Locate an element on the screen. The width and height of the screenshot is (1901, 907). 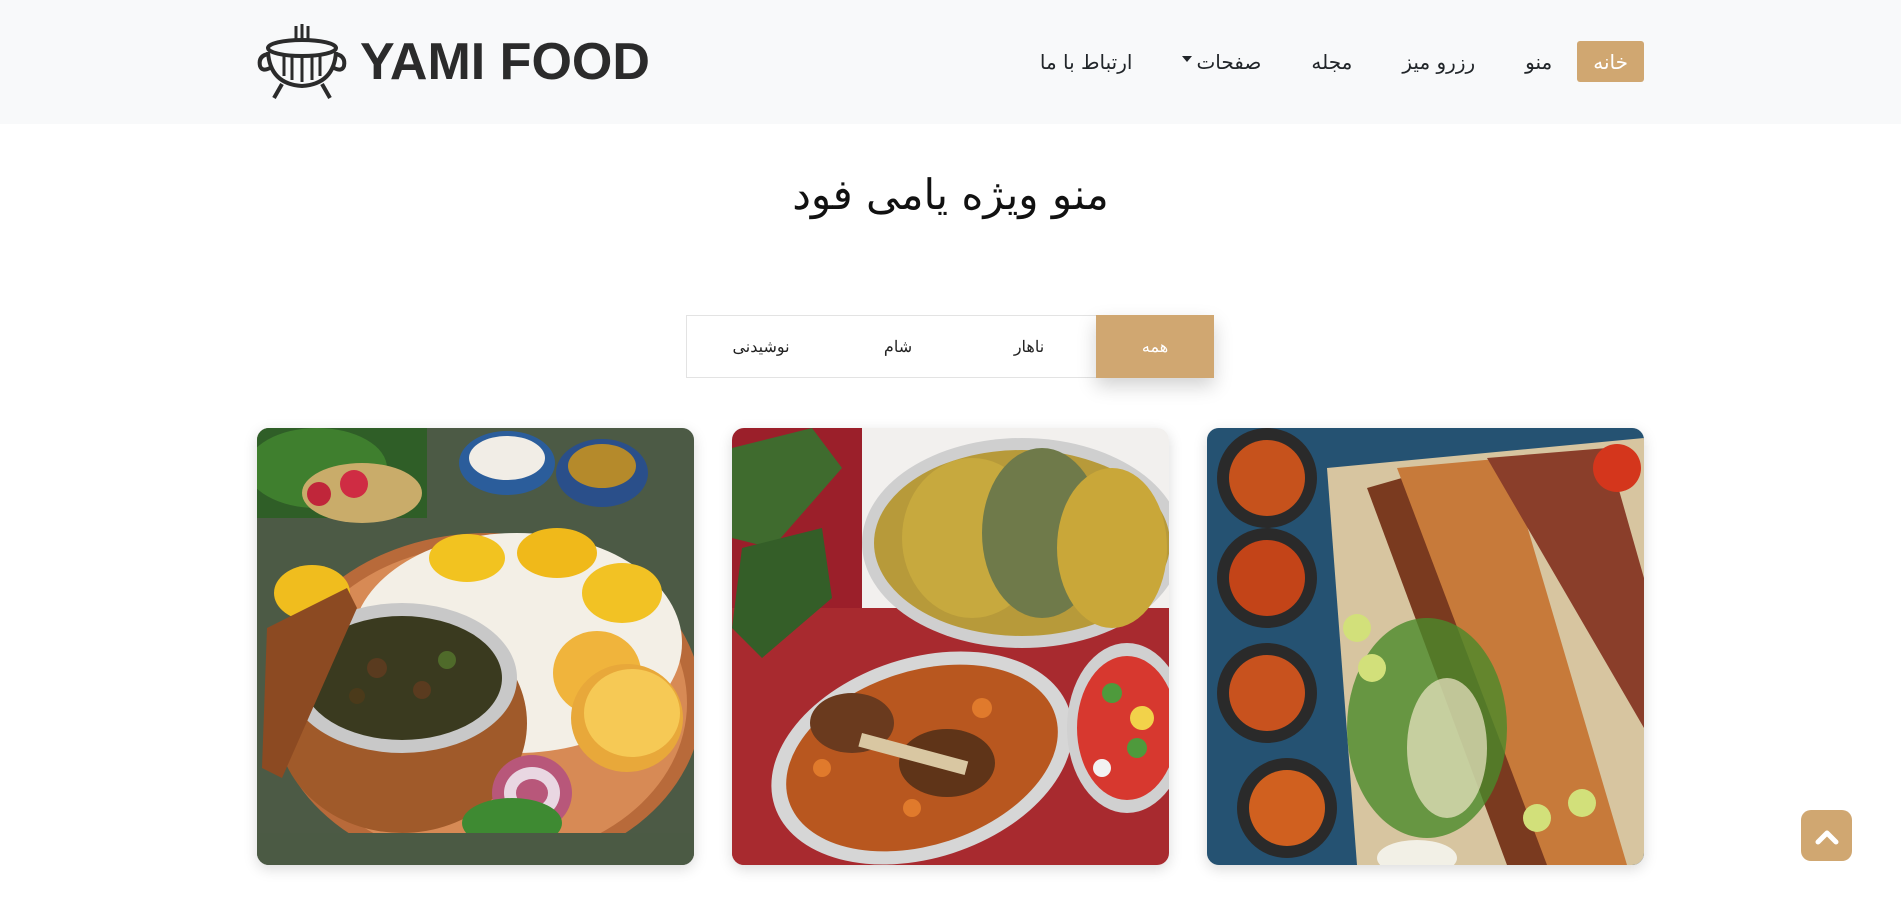
chevron-up-icon is located at coordinates (1826, 837).